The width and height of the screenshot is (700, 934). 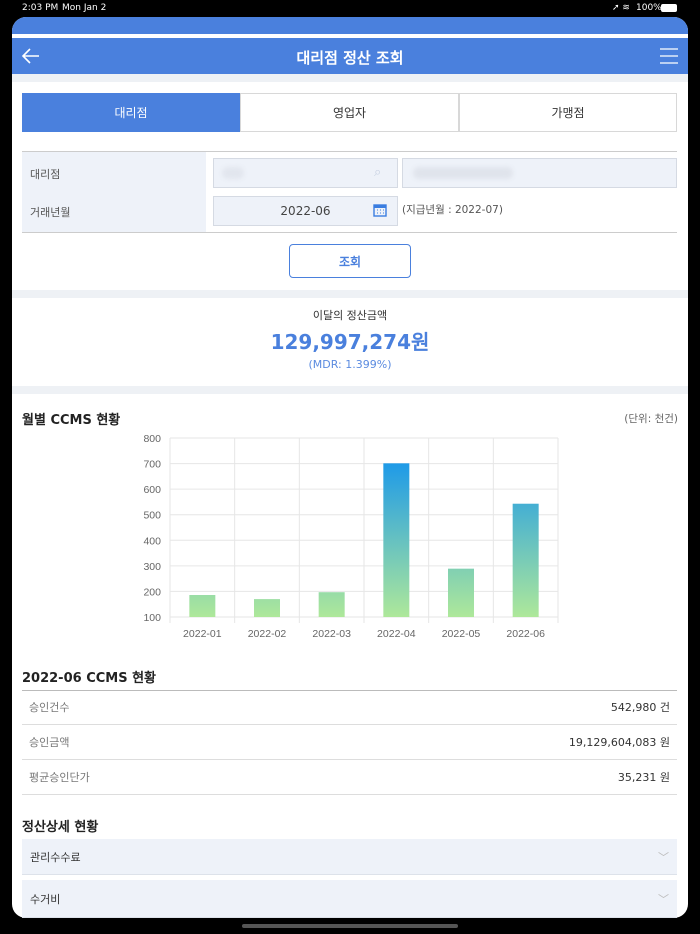 What do you see at coordinates (643, 777) in the screenshot?
I see `row-value: 35,231 원` at bounding box center [643, 777].